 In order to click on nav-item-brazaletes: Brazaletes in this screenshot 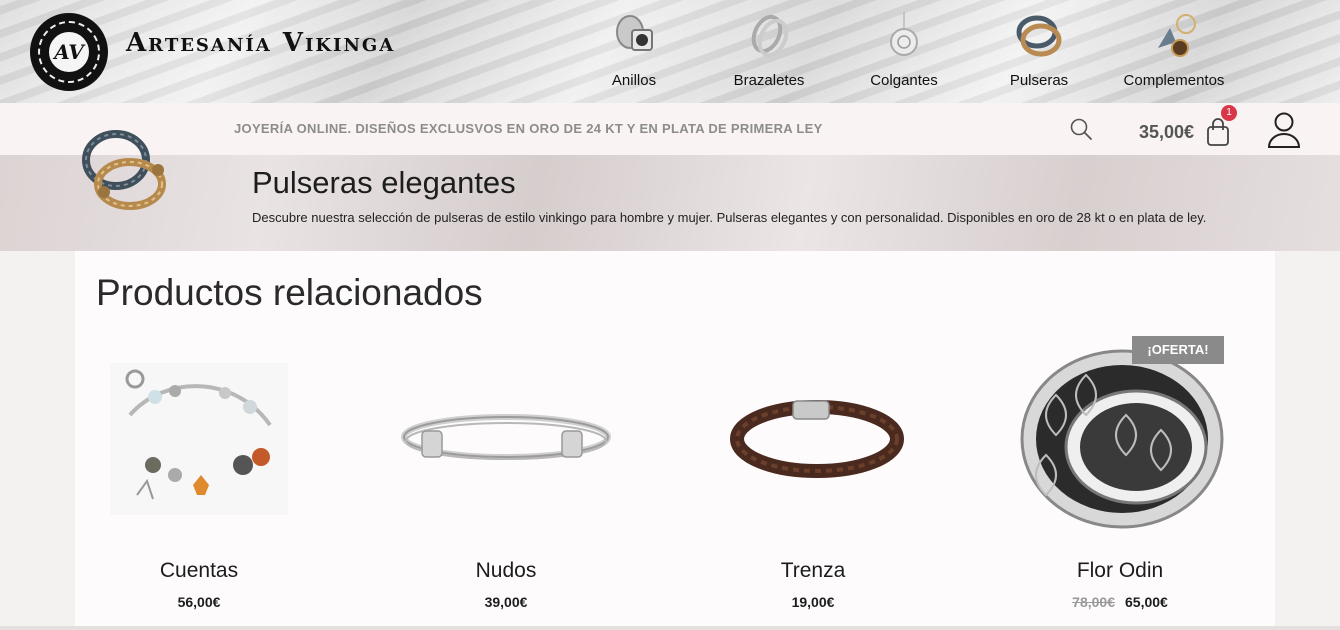, I will do `click(769, 53)`.